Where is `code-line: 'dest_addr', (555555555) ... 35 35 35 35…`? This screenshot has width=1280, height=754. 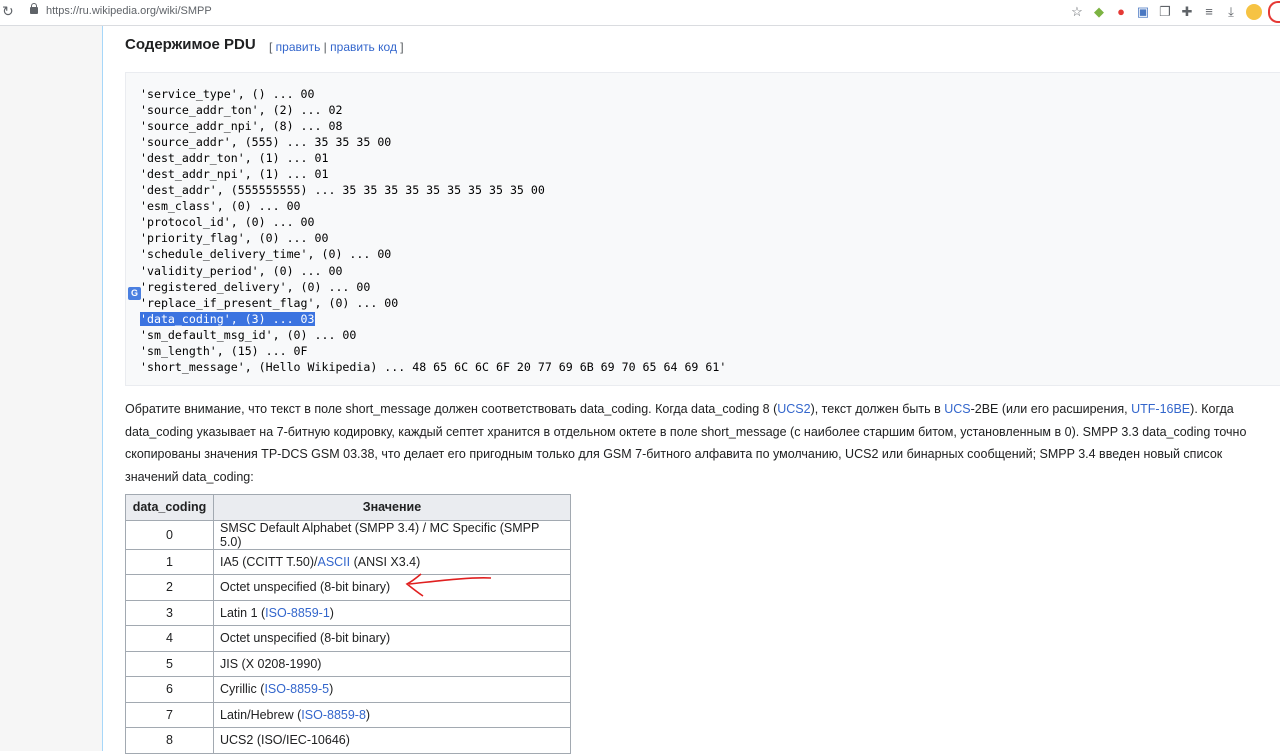 code-line: 'dest_addr', (555555555) ... 35 35 35 35… is located at coordinates (342, 190).